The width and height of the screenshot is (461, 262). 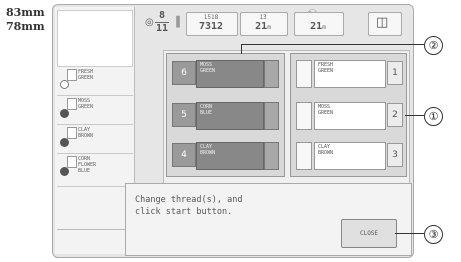 What do you see at coordinates (395, 73) in the screenshot?
I see `needle-number: 1` at bounding box center [395, 73].